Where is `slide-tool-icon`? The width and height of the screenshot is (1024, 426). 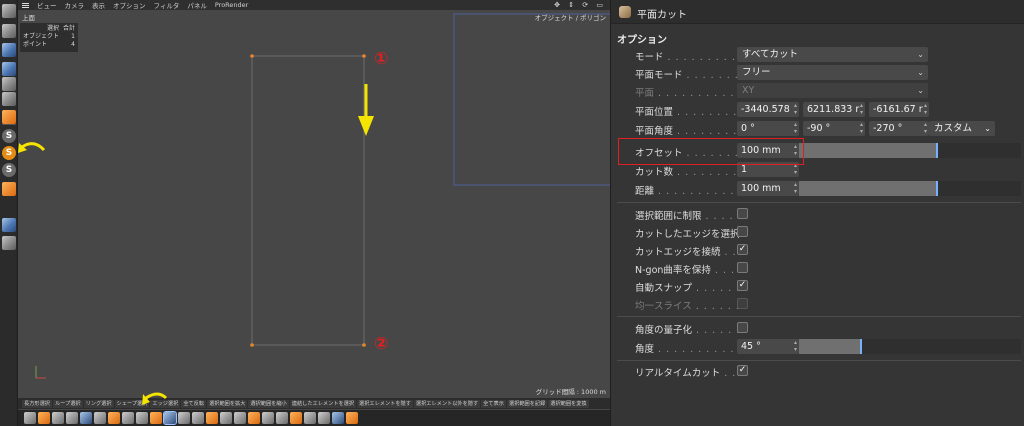 slide-tool-icon is located at coordinates (198, 418).